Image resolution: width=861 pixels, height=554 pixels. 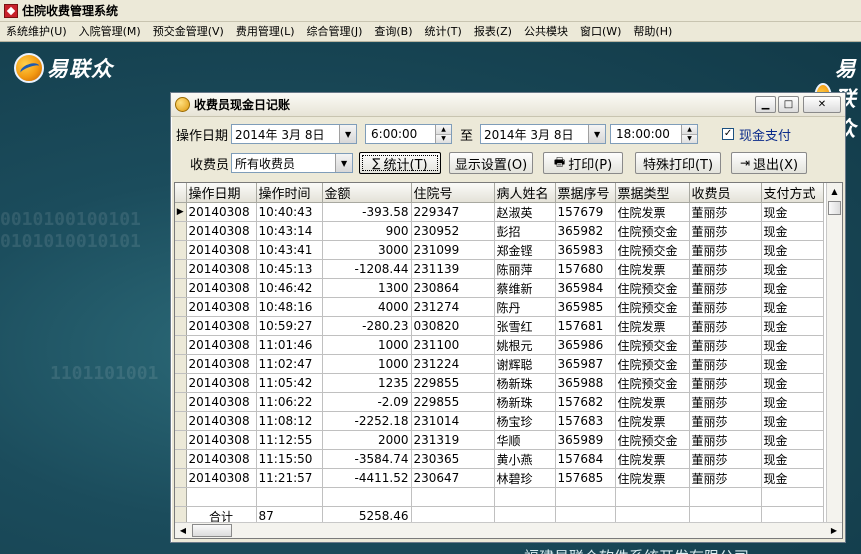 I want to click on menu-item: 帮助(H), so click(x=652, y=32).